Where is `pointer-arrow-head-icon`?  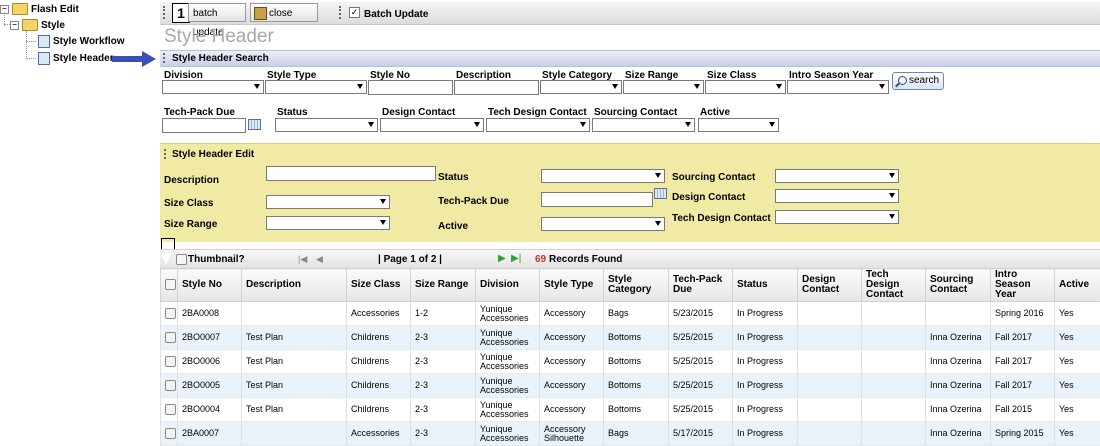 pointer-arrow-head-icon is located at coordinates (149, 59).